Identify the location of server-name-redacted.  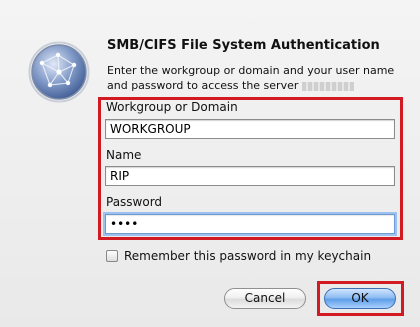
(327, 86).